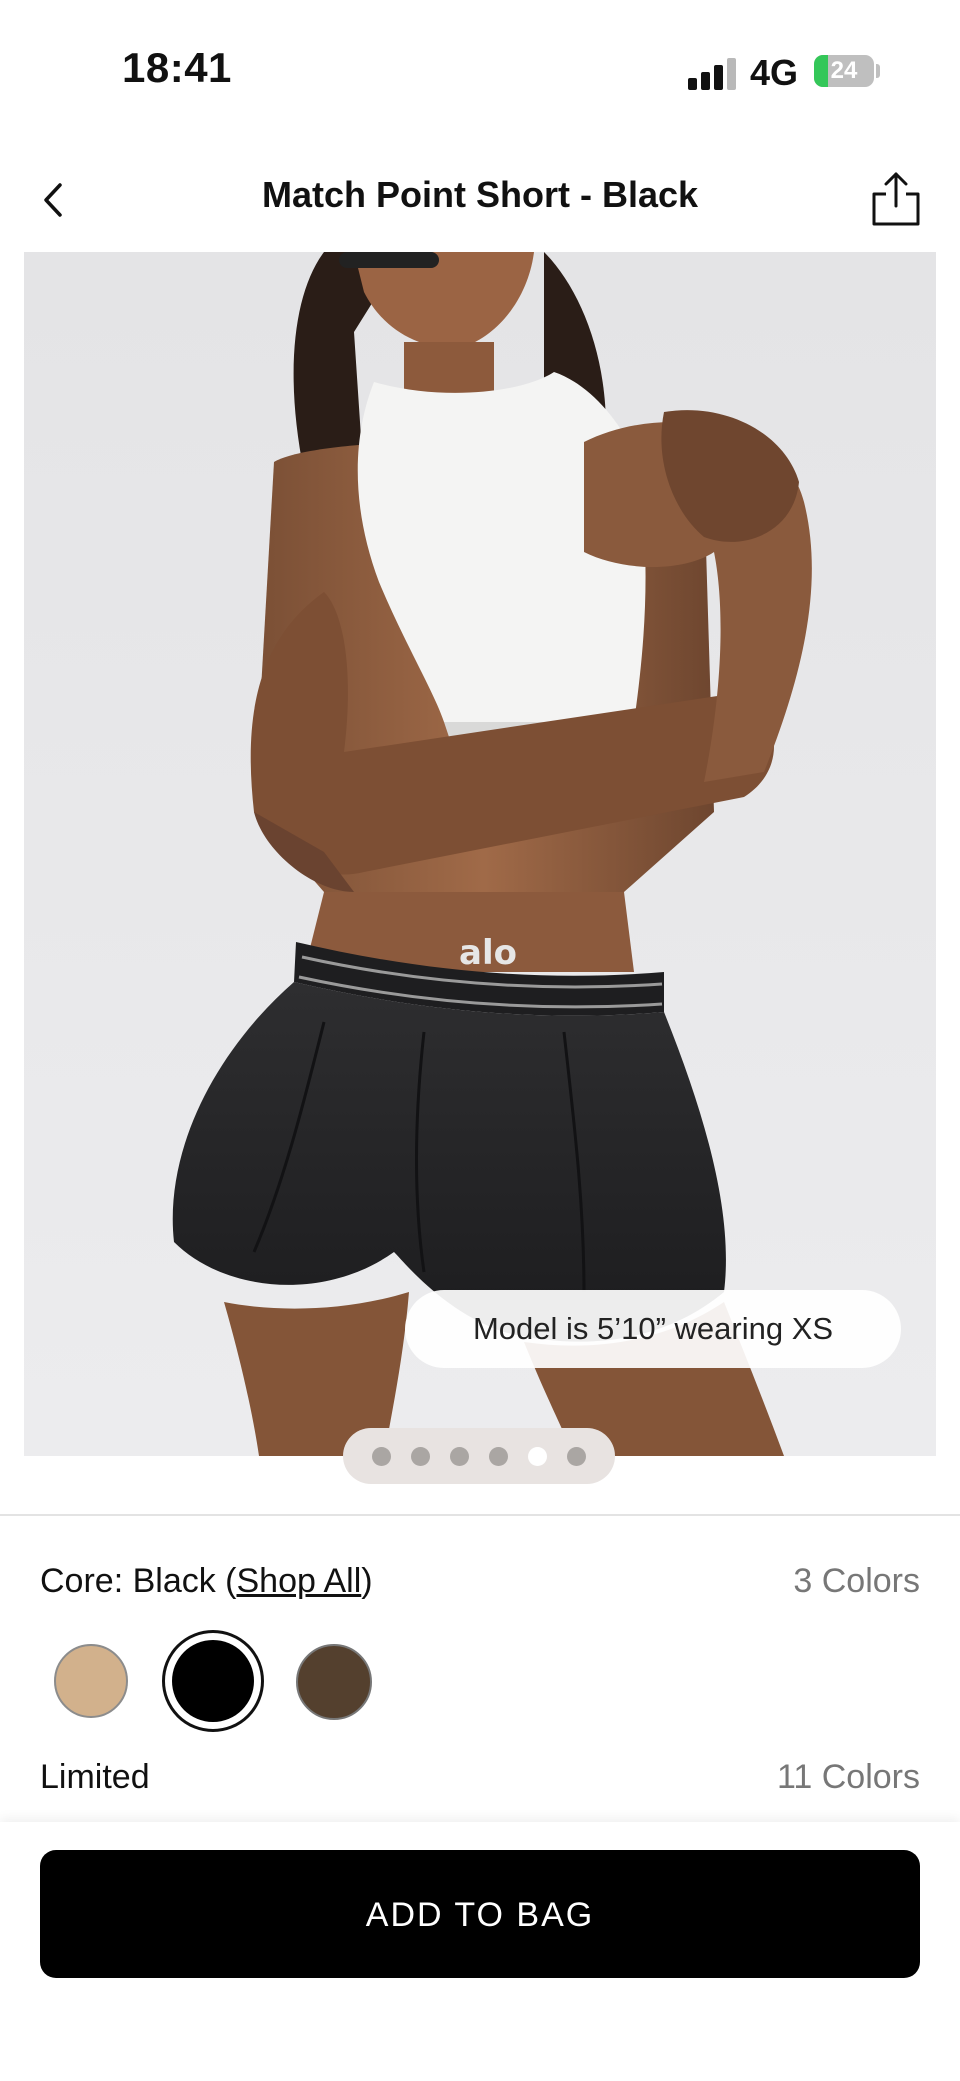  I want to click on core-color-prefix: Core: Black (, so click(138, 1581).